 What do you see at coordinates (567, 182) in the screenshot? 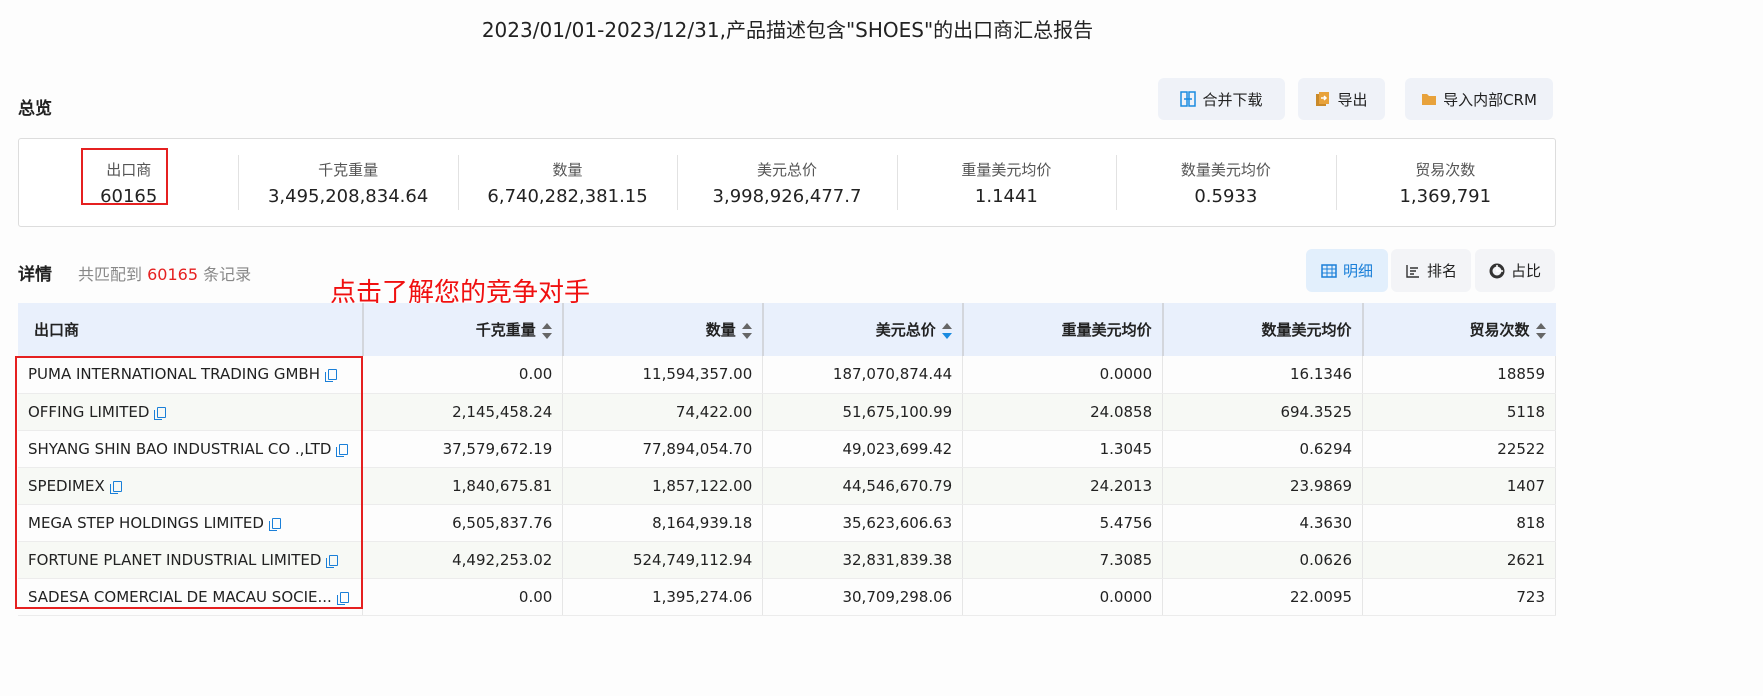
I see `stat-quantity: 数量 6,740,282,381.15` at bounding box center [567, 182].